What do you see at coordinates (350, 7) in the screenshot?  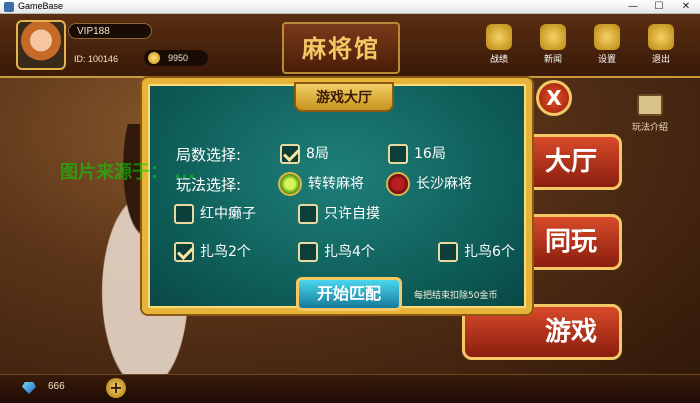 I see `window-titlebar: GameBase — ☐ ✕` at bounding box center [350, 7].